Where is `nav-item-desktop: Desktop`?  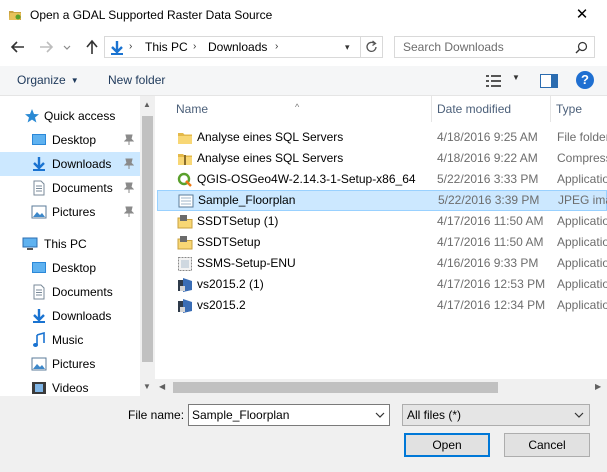
nav-item-desktop: Desktop is located at coordinates (70, 268).